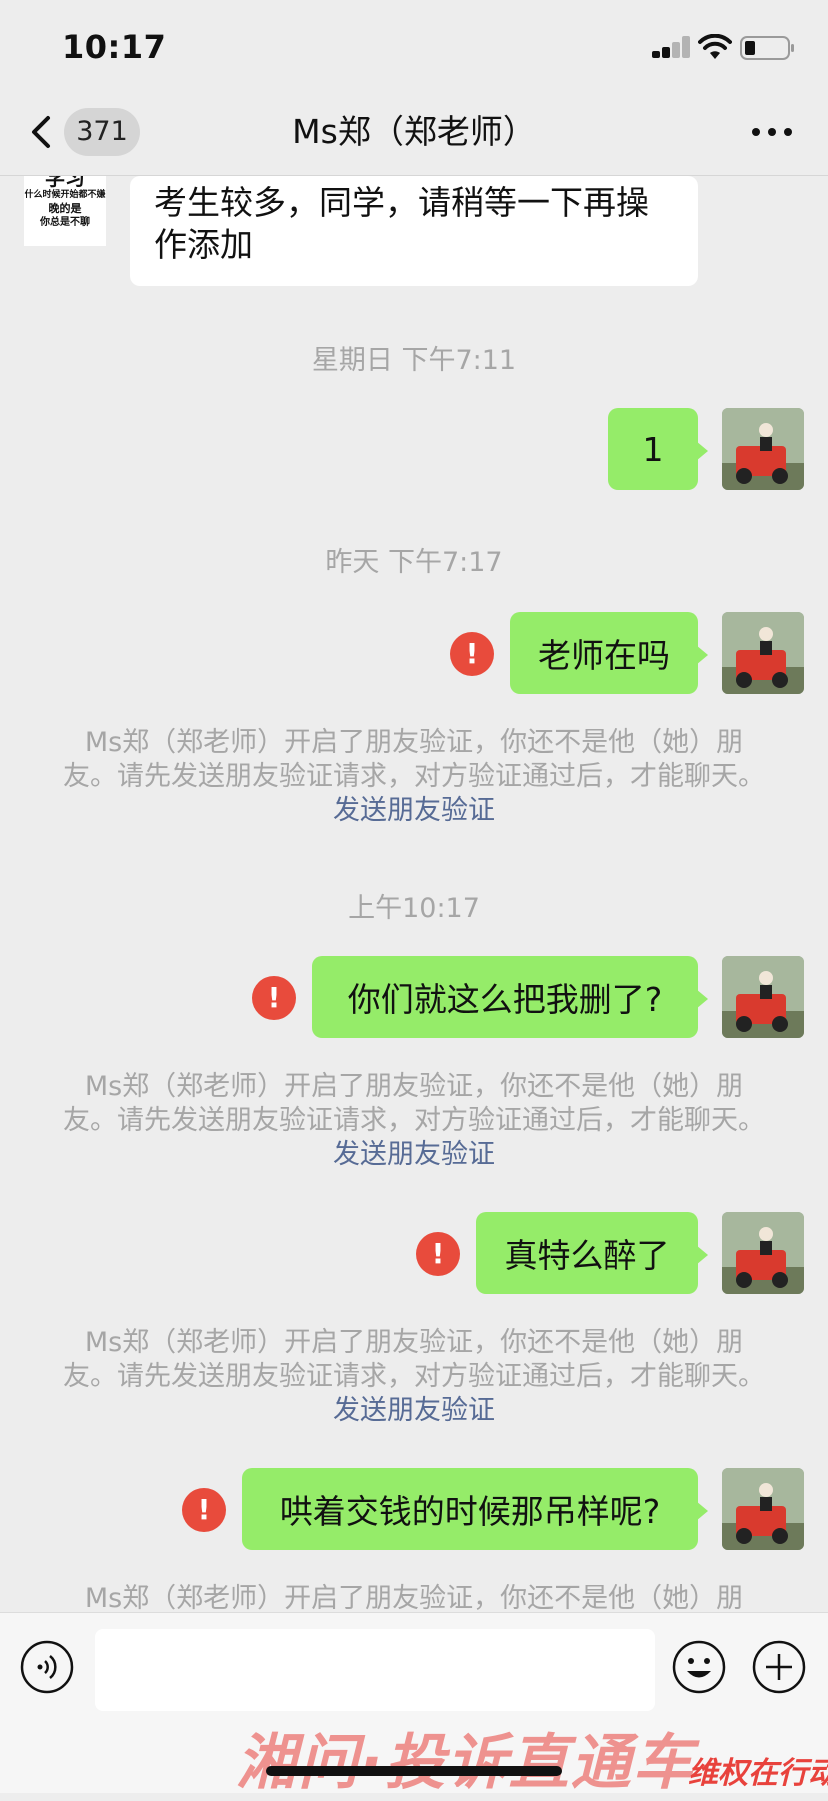 The height and width of the screenshot is (1801, 828). I want to click on battery-icon, so click(767, 48).